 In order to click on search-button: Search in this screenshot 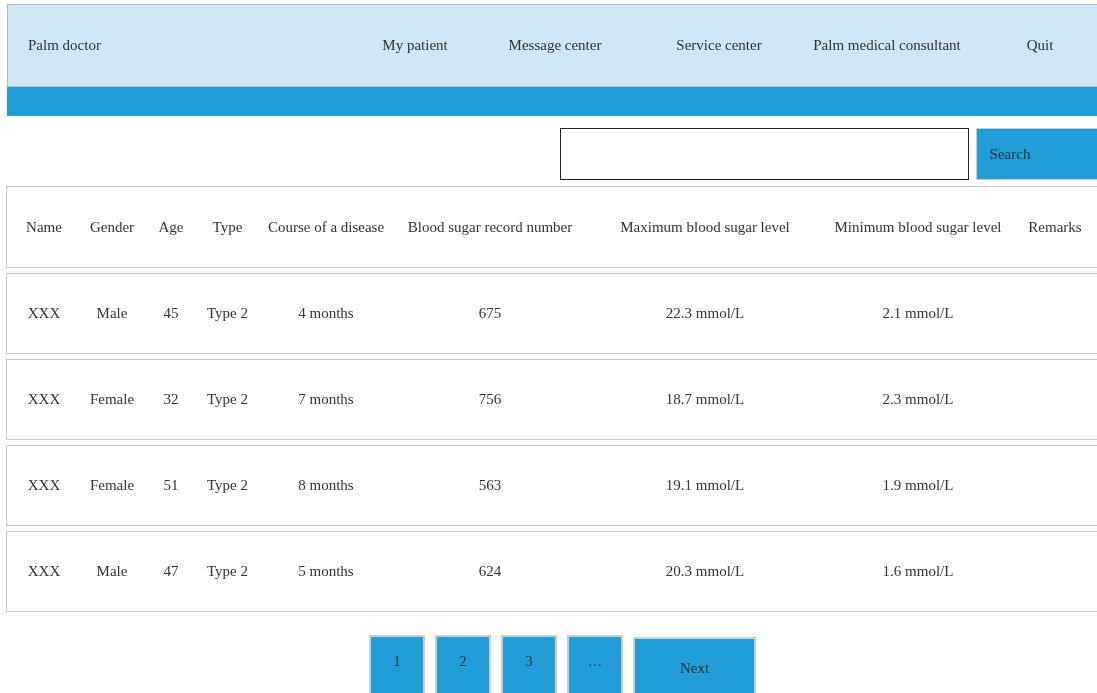, I will do `click(1036, 154)`.